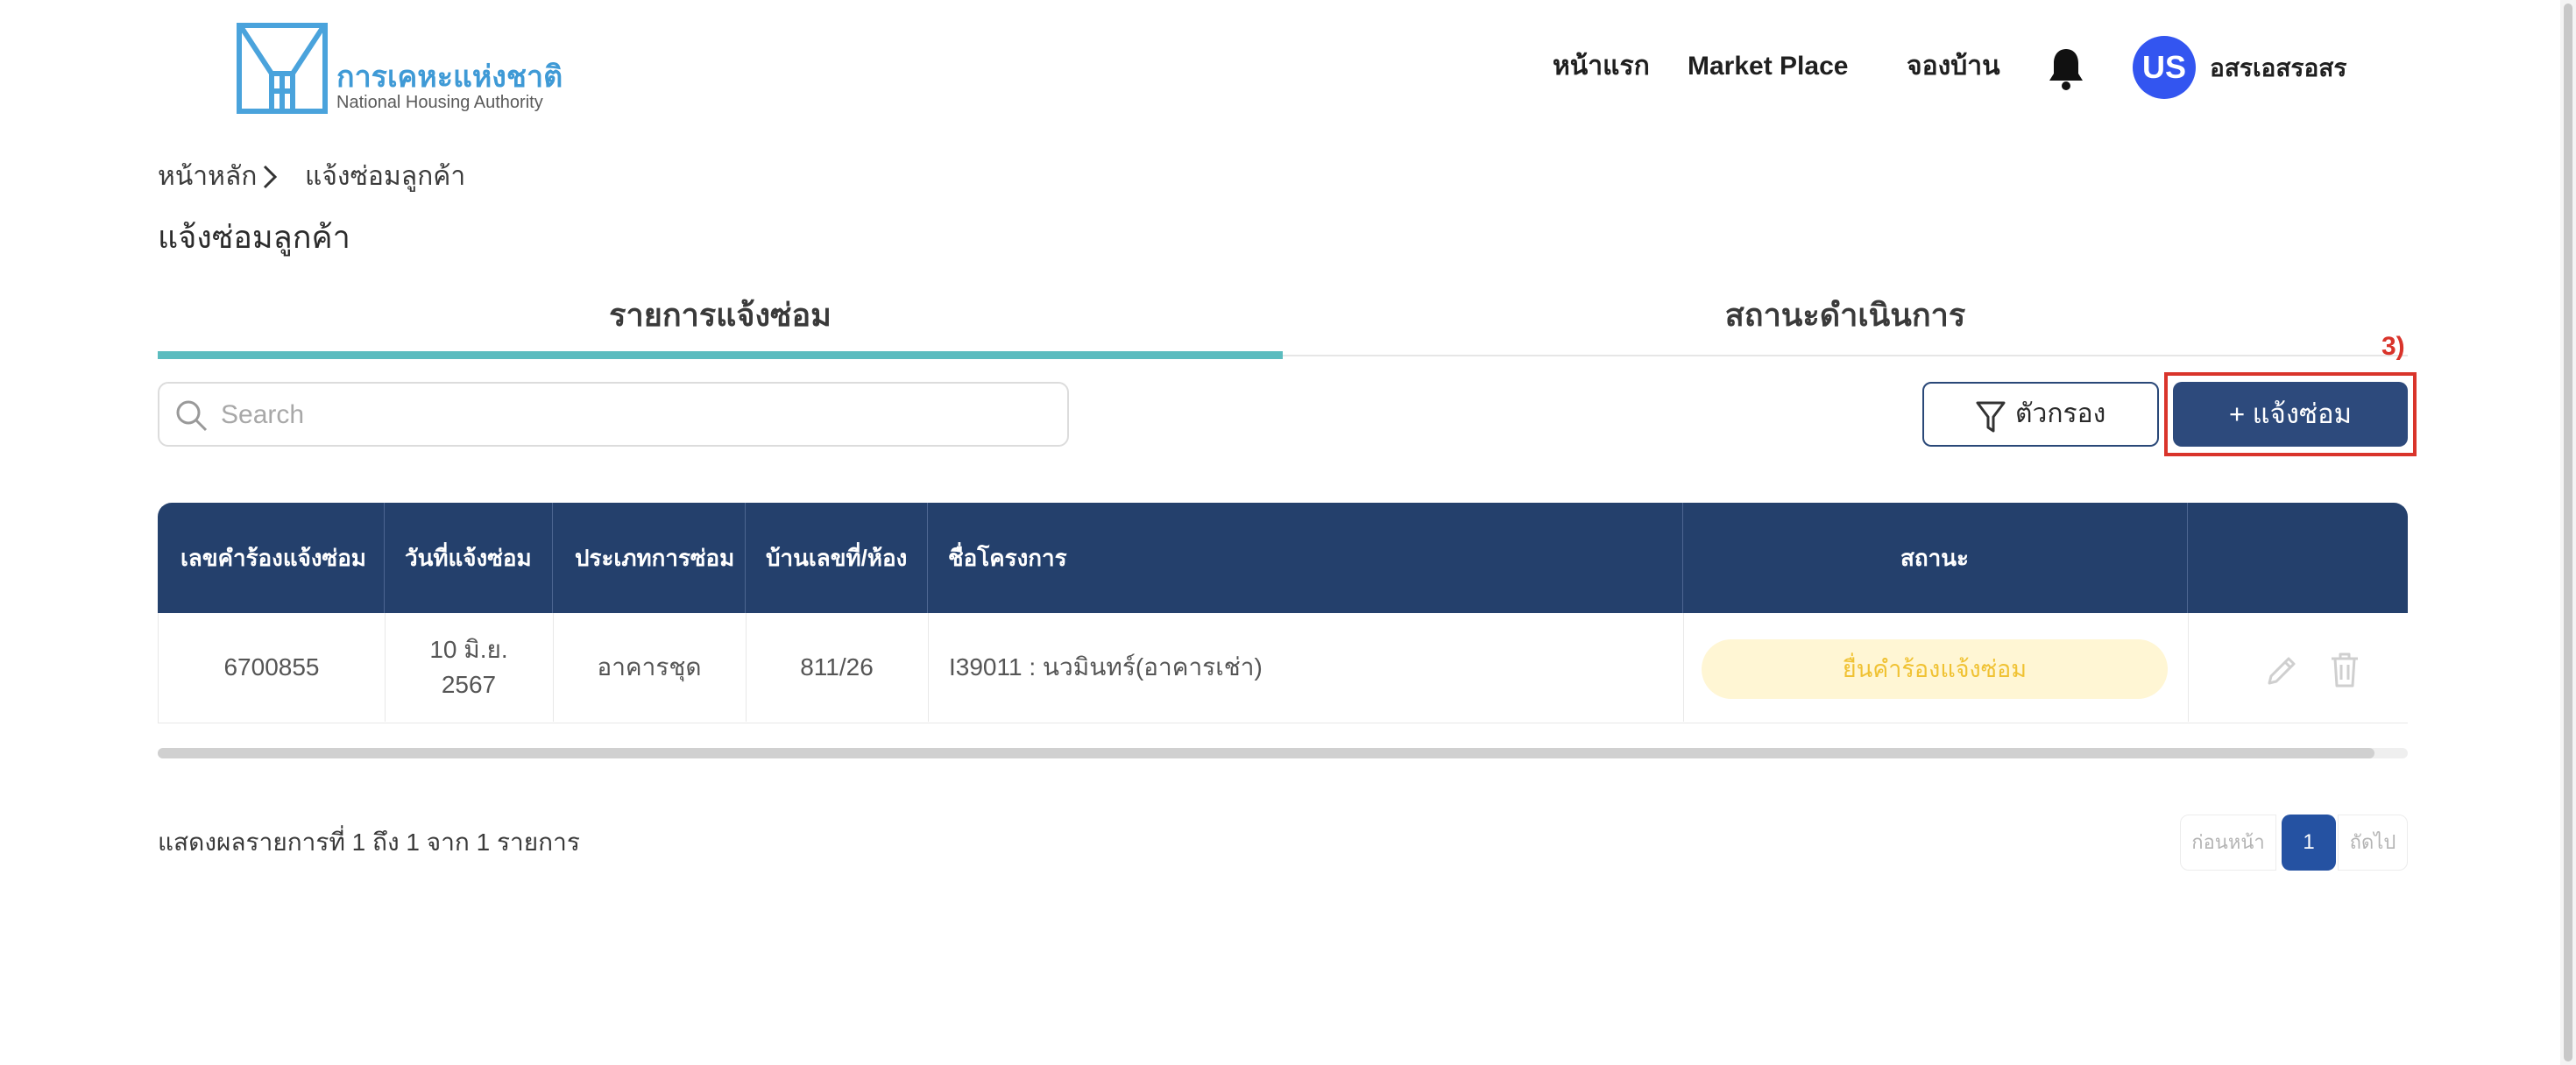 The width and height of the screenshot is (2576, 1065). Describe the element at coordinates (720, 355) in the screenshot. I see `tab-active-indicator` at that location.